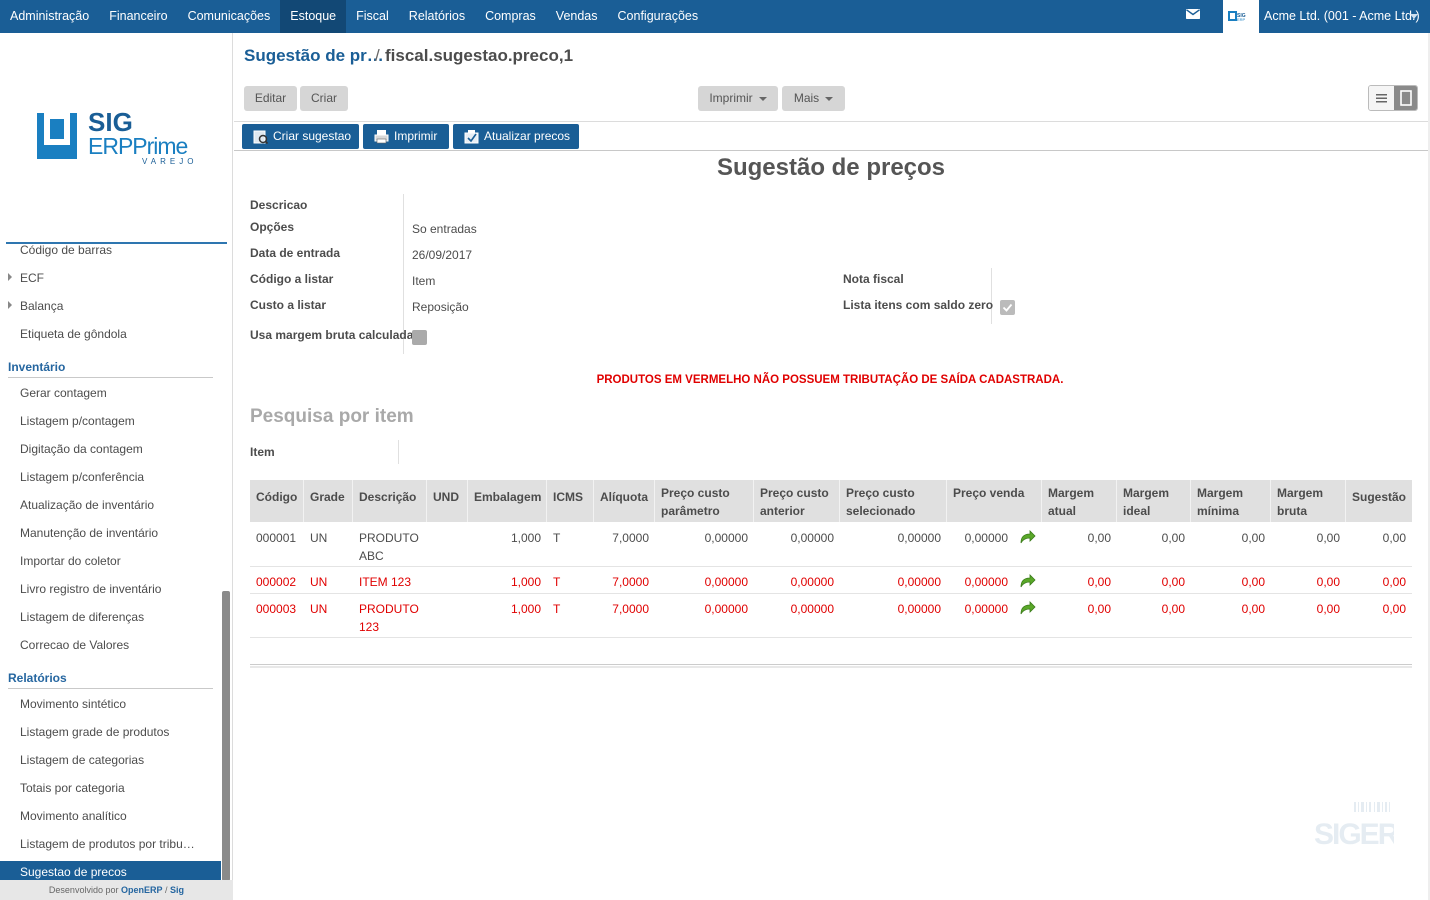  What do you see at coordinates (510, 16) in the screenshot?
I see `menu-compras: Compras` at bounding box center [510, 16].